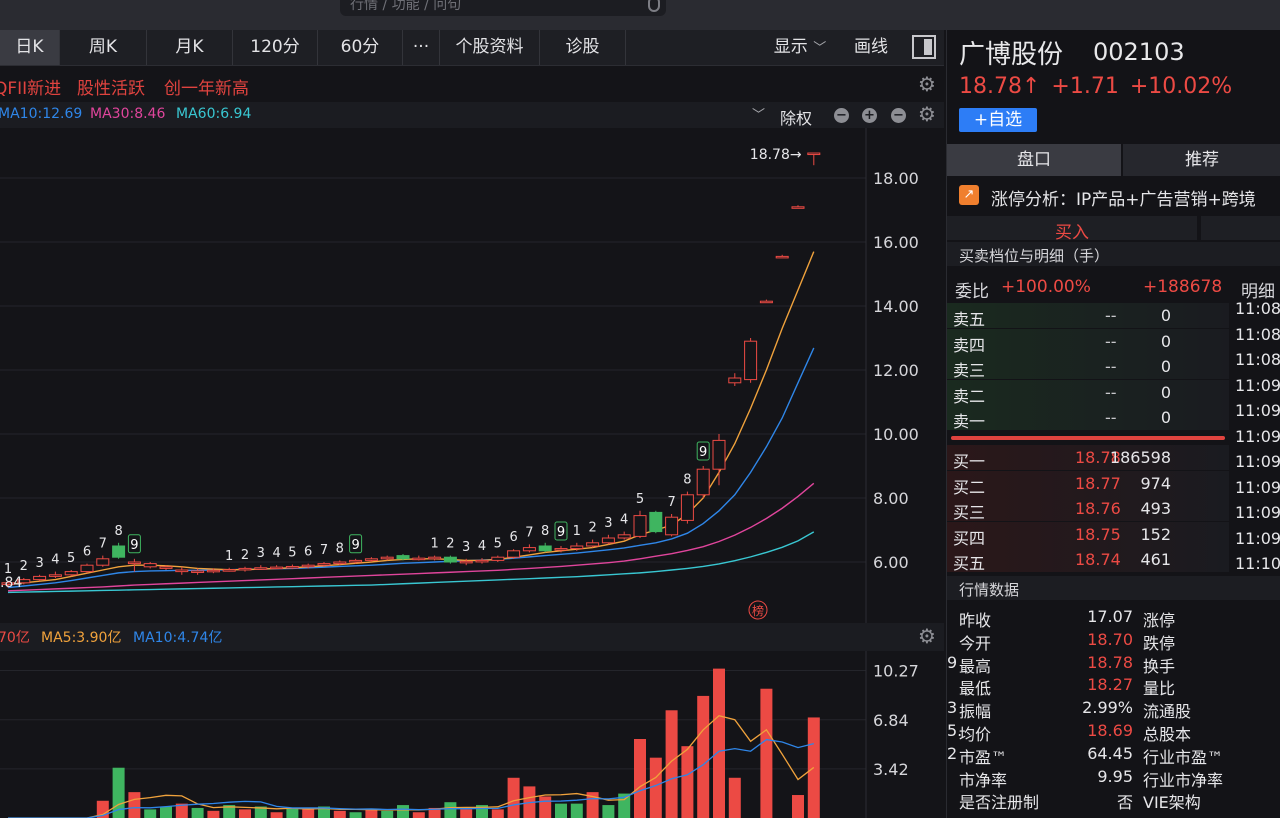 The height and width of the screenshot is (818, 1280). Describe the element at coordinates (111, 86) in the screenshot. I see `tag-active: 股性活跃` at that location.